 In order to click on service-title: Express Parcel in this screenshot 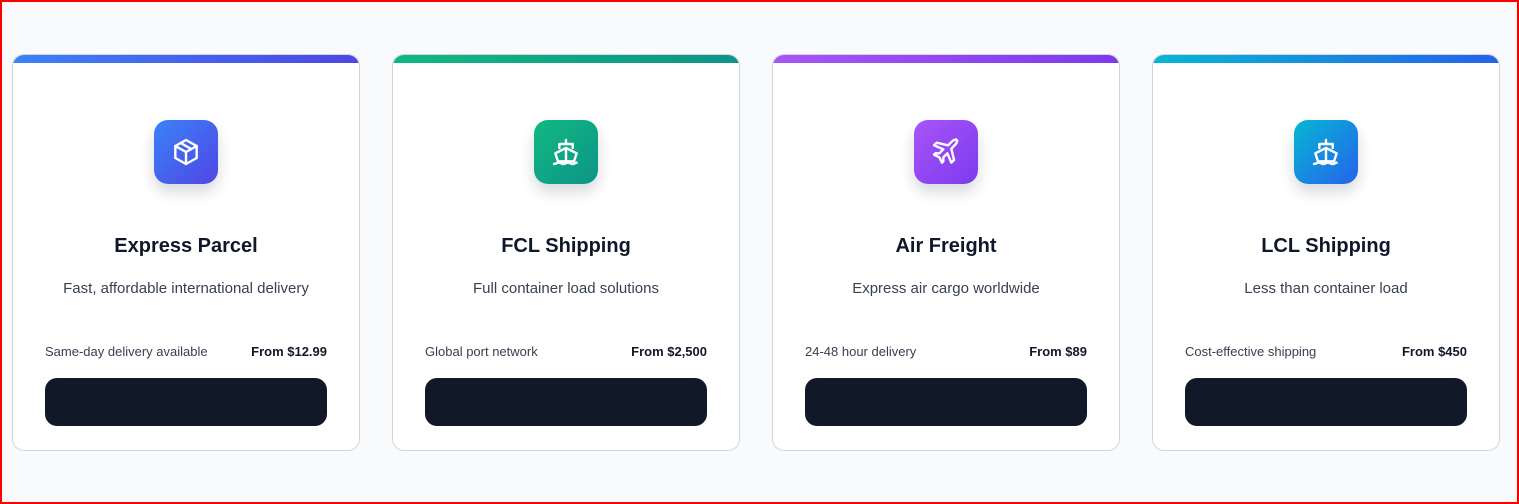, I will do `click(186, 245)`.